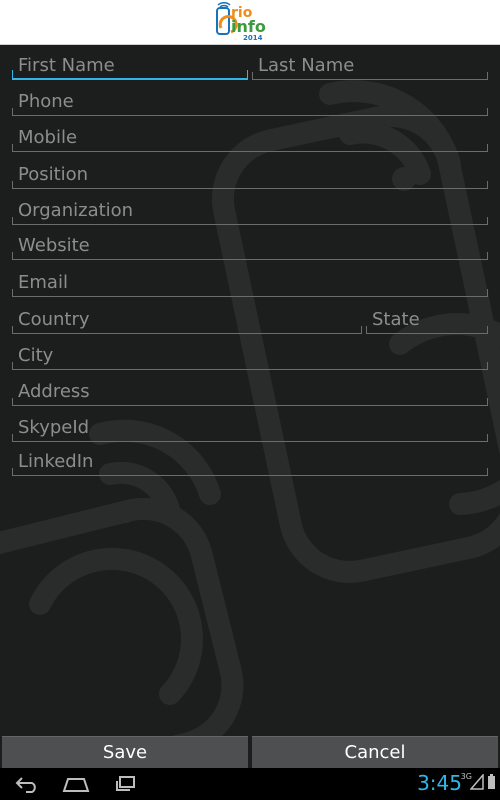  I want to click on country-input, so click(187, 316).